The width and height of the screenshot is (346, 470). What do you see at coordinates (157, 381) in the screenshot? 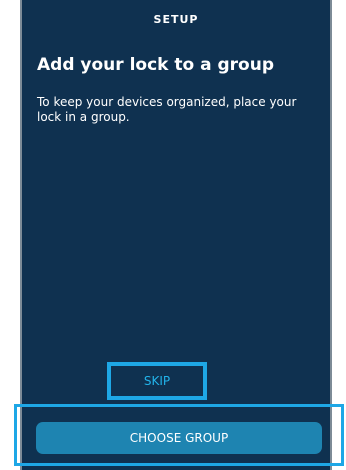
I see `skip-button: SKIP` at bounding box center [157, 381].